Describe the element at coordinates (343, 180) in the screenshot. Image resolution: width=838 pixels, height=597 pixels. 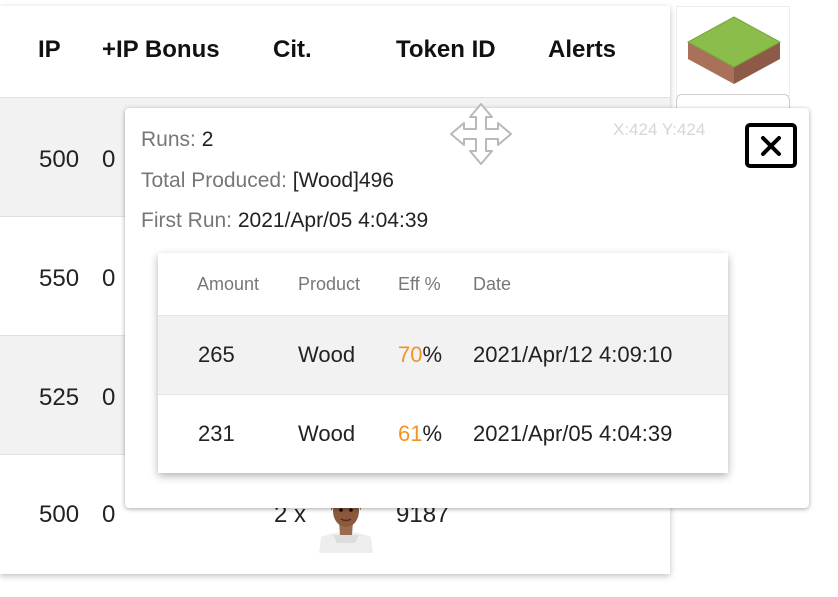
I see `total-produced-value: [Wood]496` at that location.